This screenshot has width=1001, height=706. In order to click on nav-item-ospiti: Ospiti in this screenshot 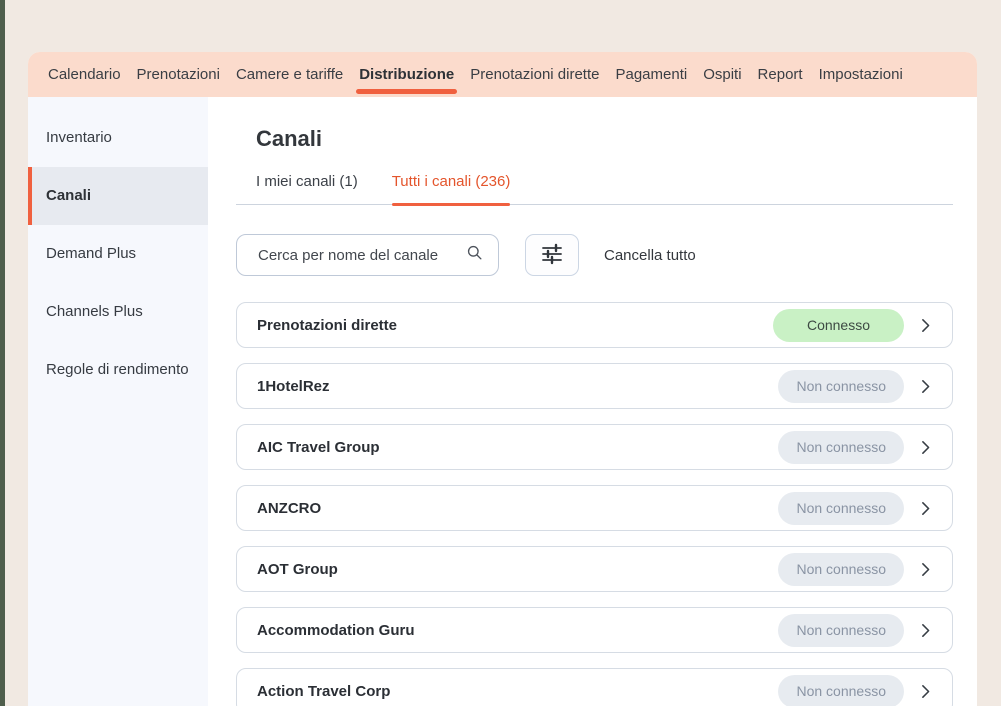, I will do `click(722, 74)`.